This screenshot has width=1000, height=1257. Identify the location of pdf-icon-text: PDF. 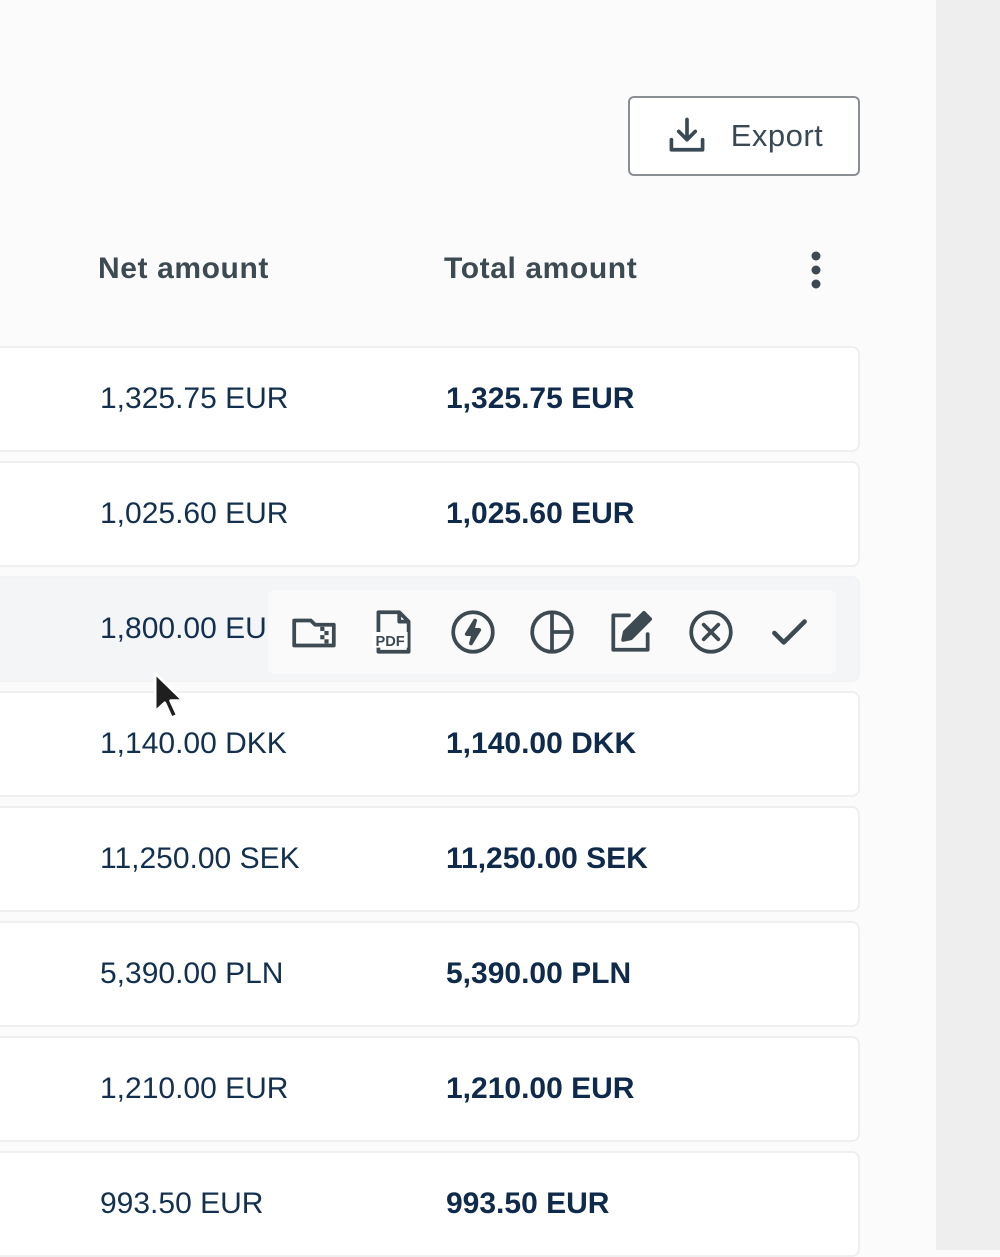
(390, 642).